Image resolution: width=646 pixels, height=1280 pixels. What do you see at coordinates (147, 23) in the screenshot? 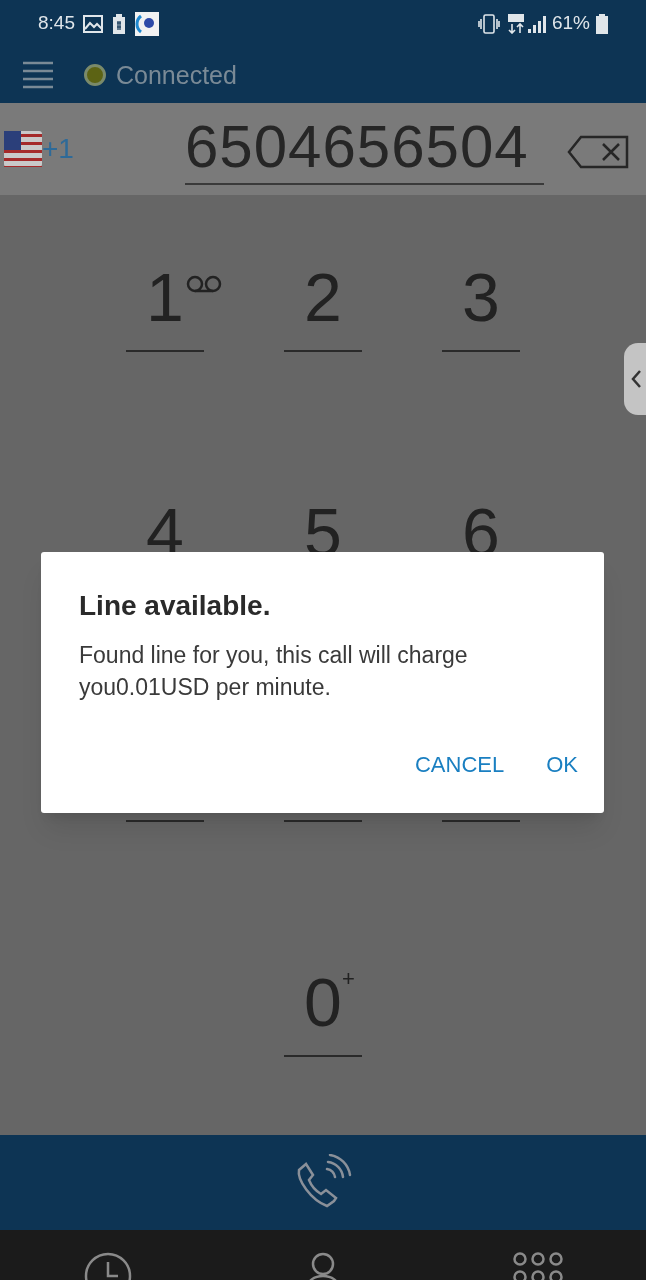
I see `app-icon` at bounding box center [147, 23].